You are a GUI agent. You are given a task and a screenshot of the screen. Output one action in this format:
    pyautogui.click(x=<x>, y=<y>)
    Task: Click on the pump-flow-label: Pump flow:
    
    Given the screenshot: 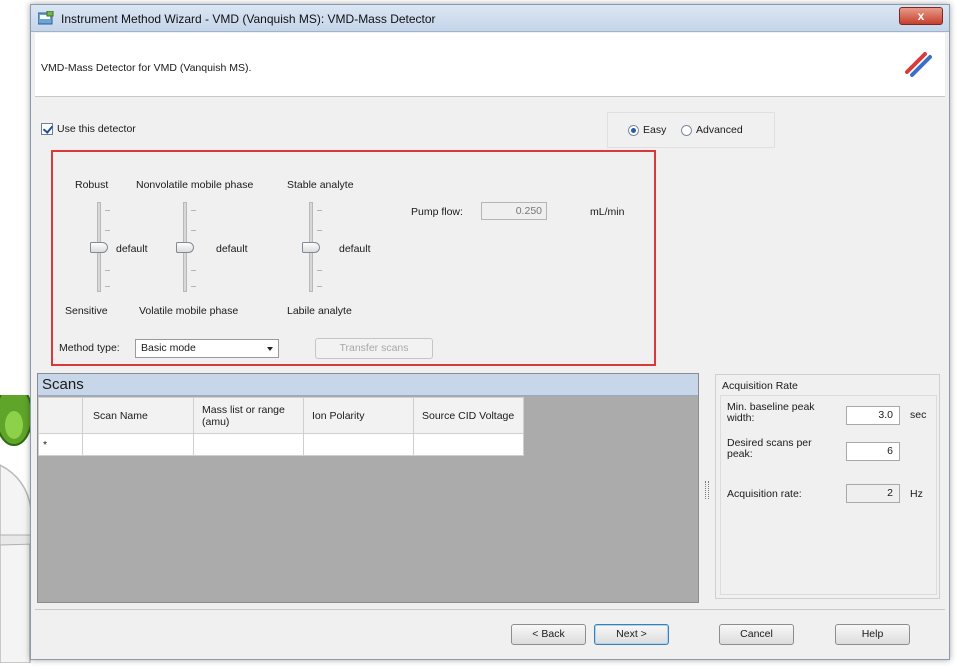 What is the action you would take?
    pyautogui.click(x=437, y=212)
    